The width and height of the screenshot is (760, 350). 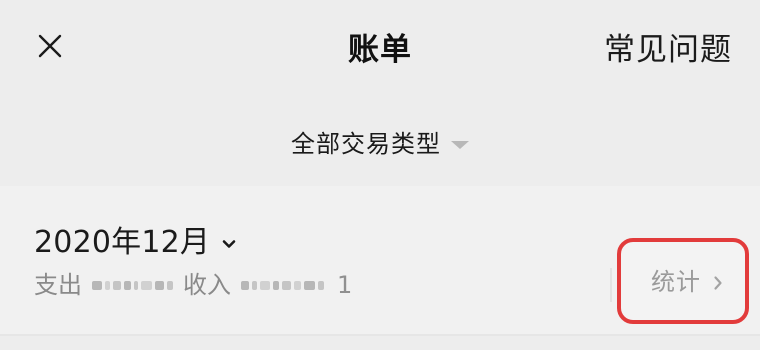 I want to click on income-label: 收入, so click(x=207, y=285).